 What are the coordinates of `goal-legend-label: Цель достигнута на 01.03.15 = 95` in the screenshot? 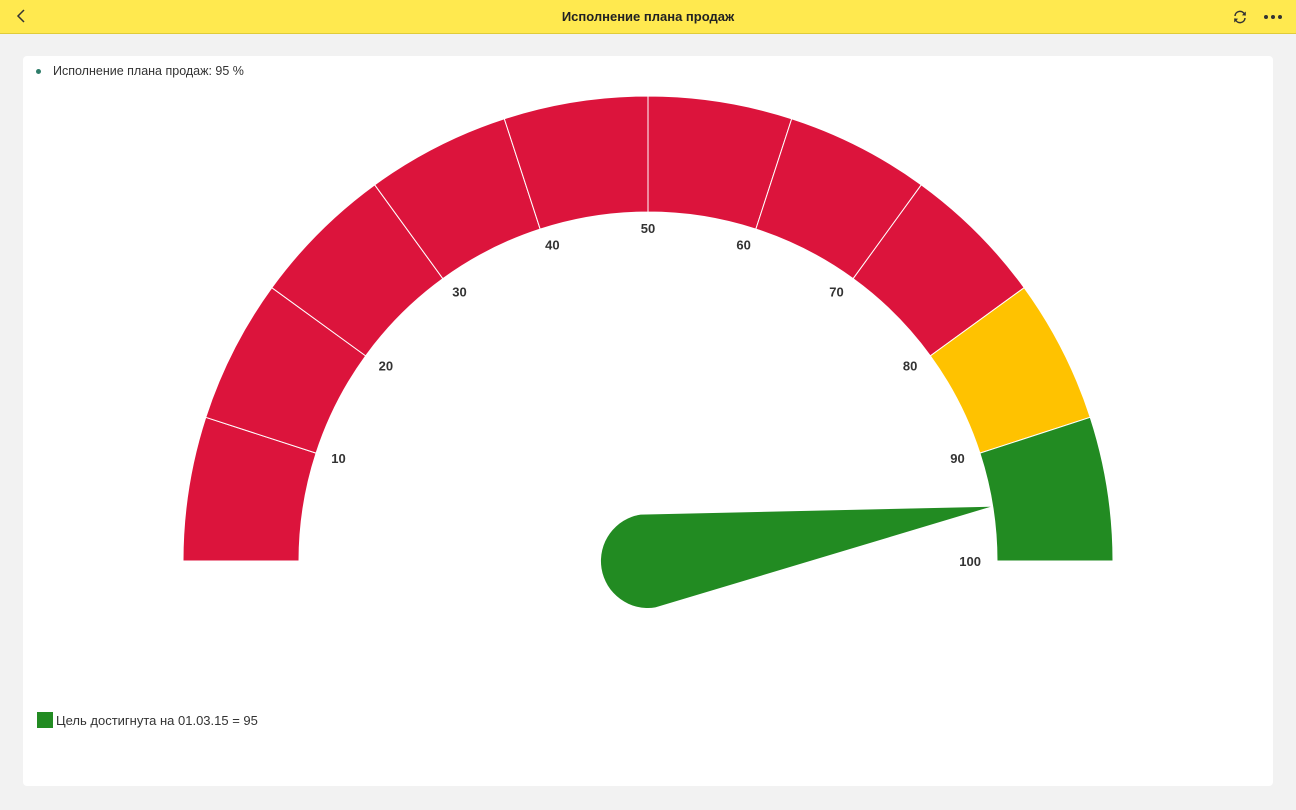 It's located at (157, 720).